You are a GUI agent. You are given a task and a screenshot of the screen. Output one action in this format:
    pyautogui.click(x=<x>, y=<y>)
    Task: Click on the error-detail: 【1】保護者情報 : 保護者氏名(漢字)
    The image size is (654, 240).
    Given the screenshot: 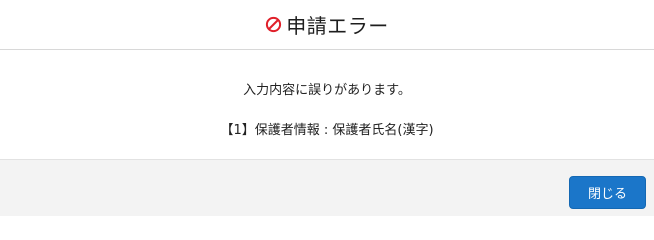 What is the action you would take?
    pyautogui.click(x=327, y=130)
    